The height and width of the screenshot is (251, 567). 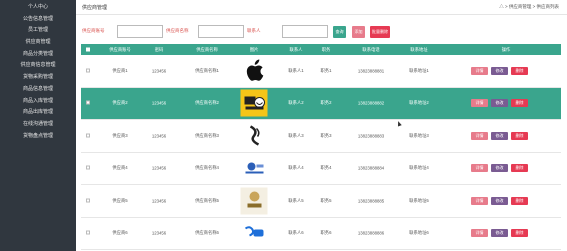 I want to click on header-job: 职务, so click(x=326, y=49).